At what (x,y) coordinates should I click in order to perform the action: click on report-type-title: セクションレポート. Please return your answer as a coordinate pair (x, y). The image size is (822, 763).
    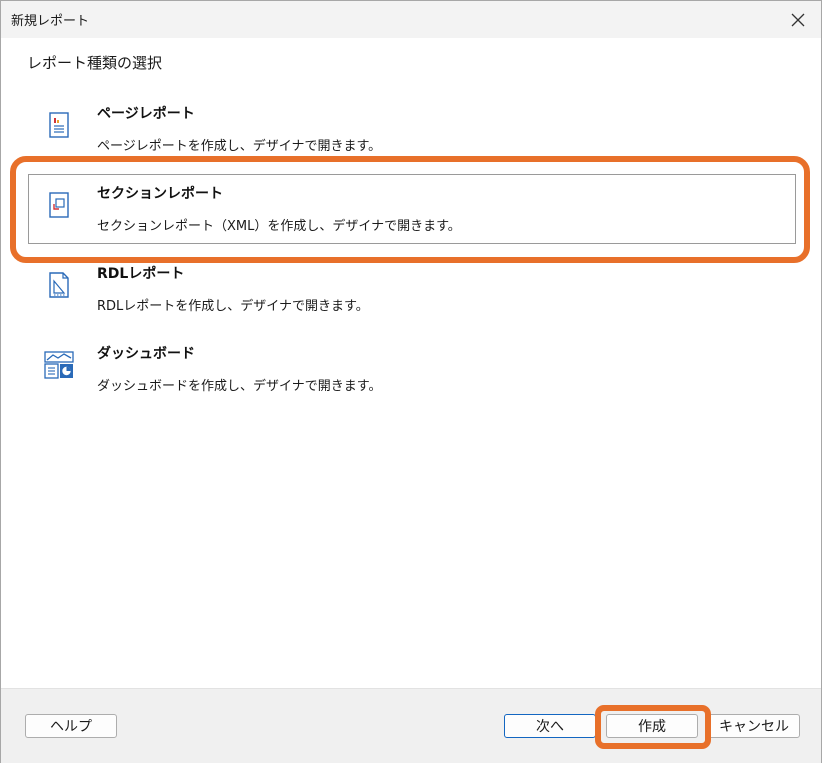
    Looking at the image, I should click on (160, 194).